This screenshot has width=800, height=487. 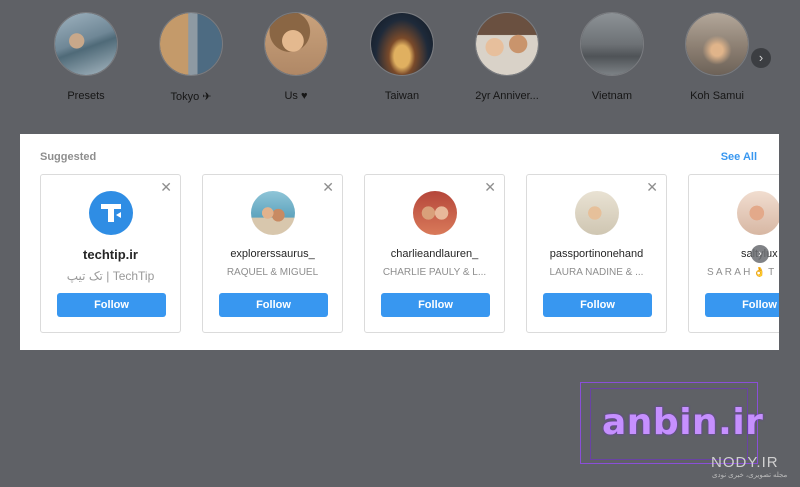 I want to click on highlight-taiwan: Taiwan, so click(x=402, y=57).